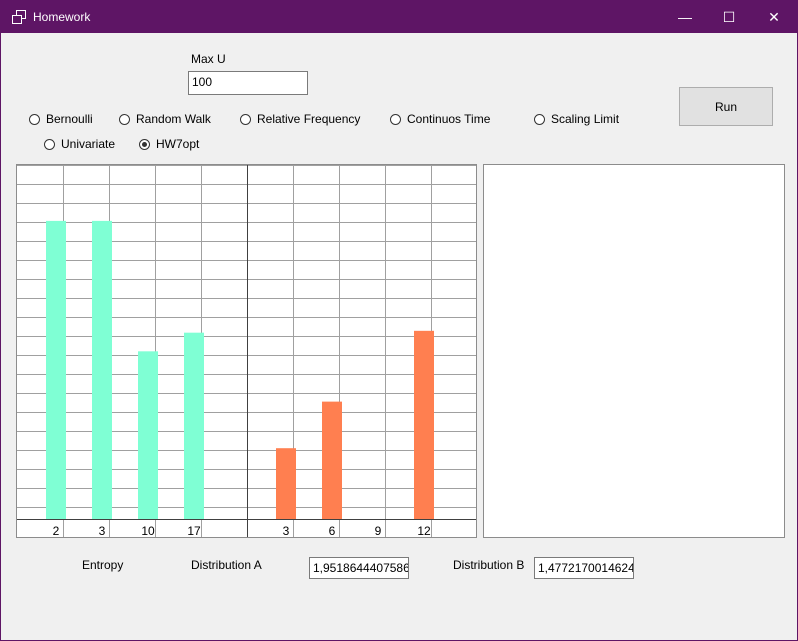  What do you see at coordinates (144, 144) in the screenshot?
I see `radio-hw7opt-dot` at bounding box center [144, 144].